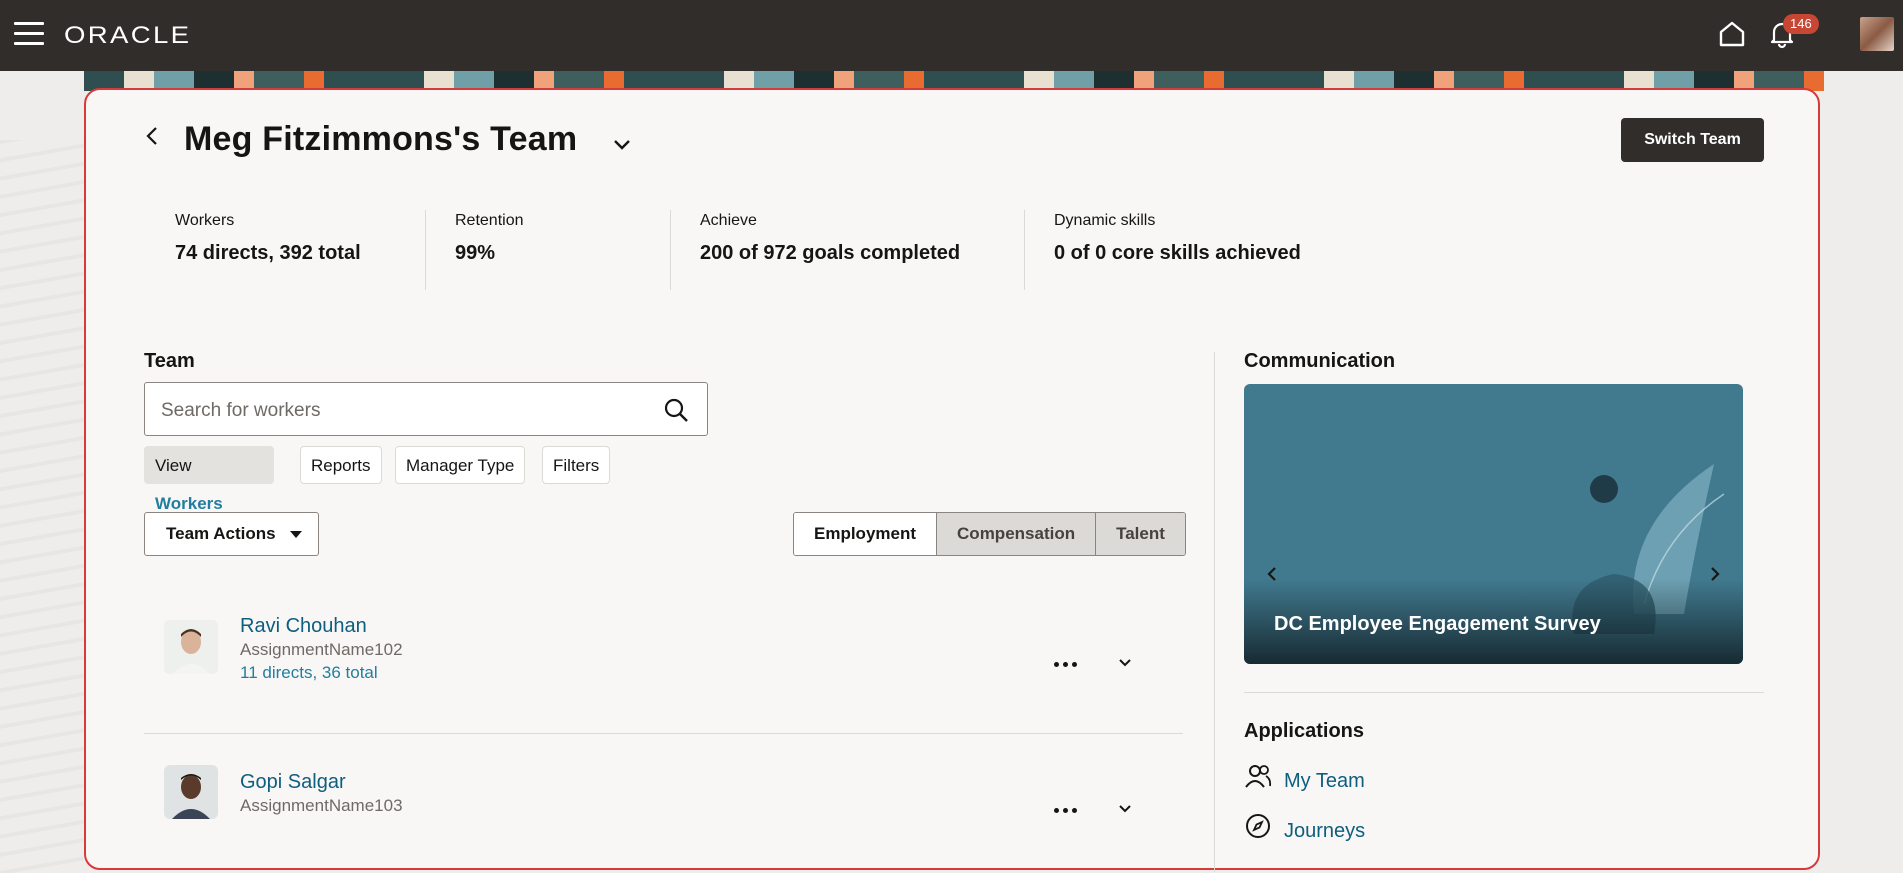  Describe the element at coordinates (268, 253) in the screenshot. I see `metric-value: 74 directs, 392 total` at that location.